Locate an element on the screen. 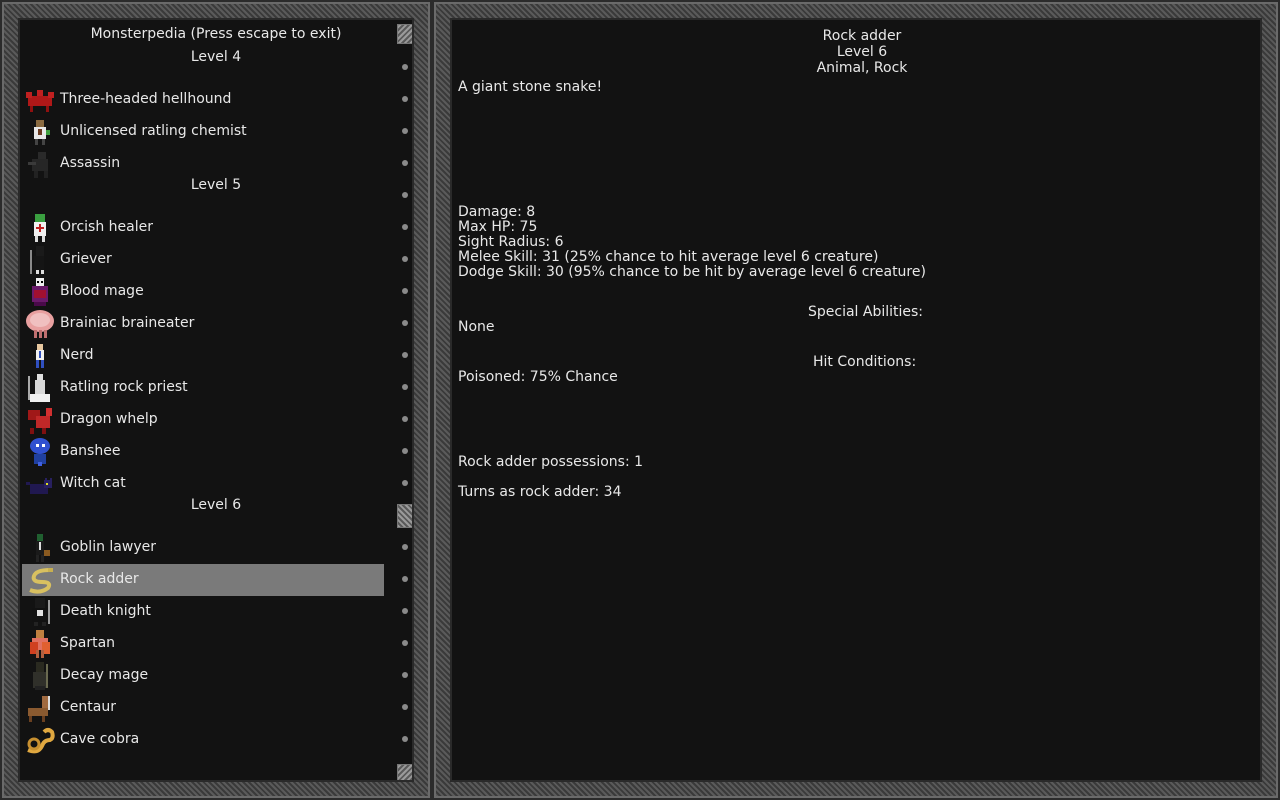  monster-row-blood-mage: Blood mage is located at coordinates (203, 292).